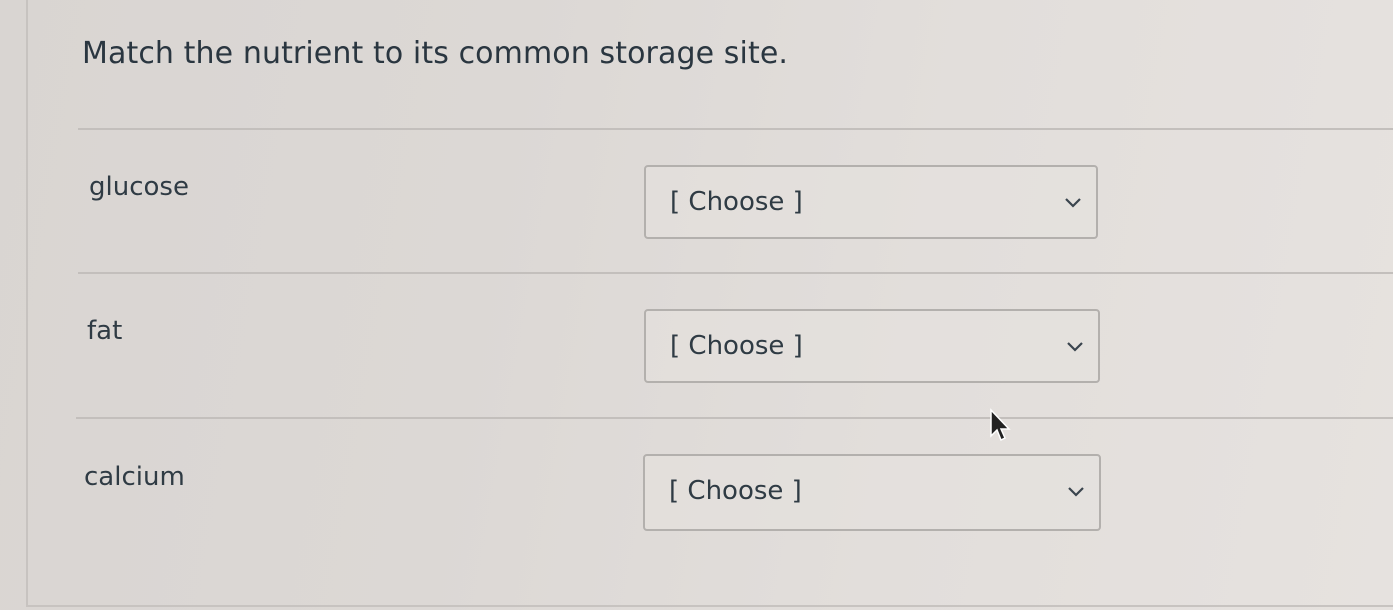 The image size is (1393, 610). I want to click on match-row-label-calcium: calcium, so click(134, 477).